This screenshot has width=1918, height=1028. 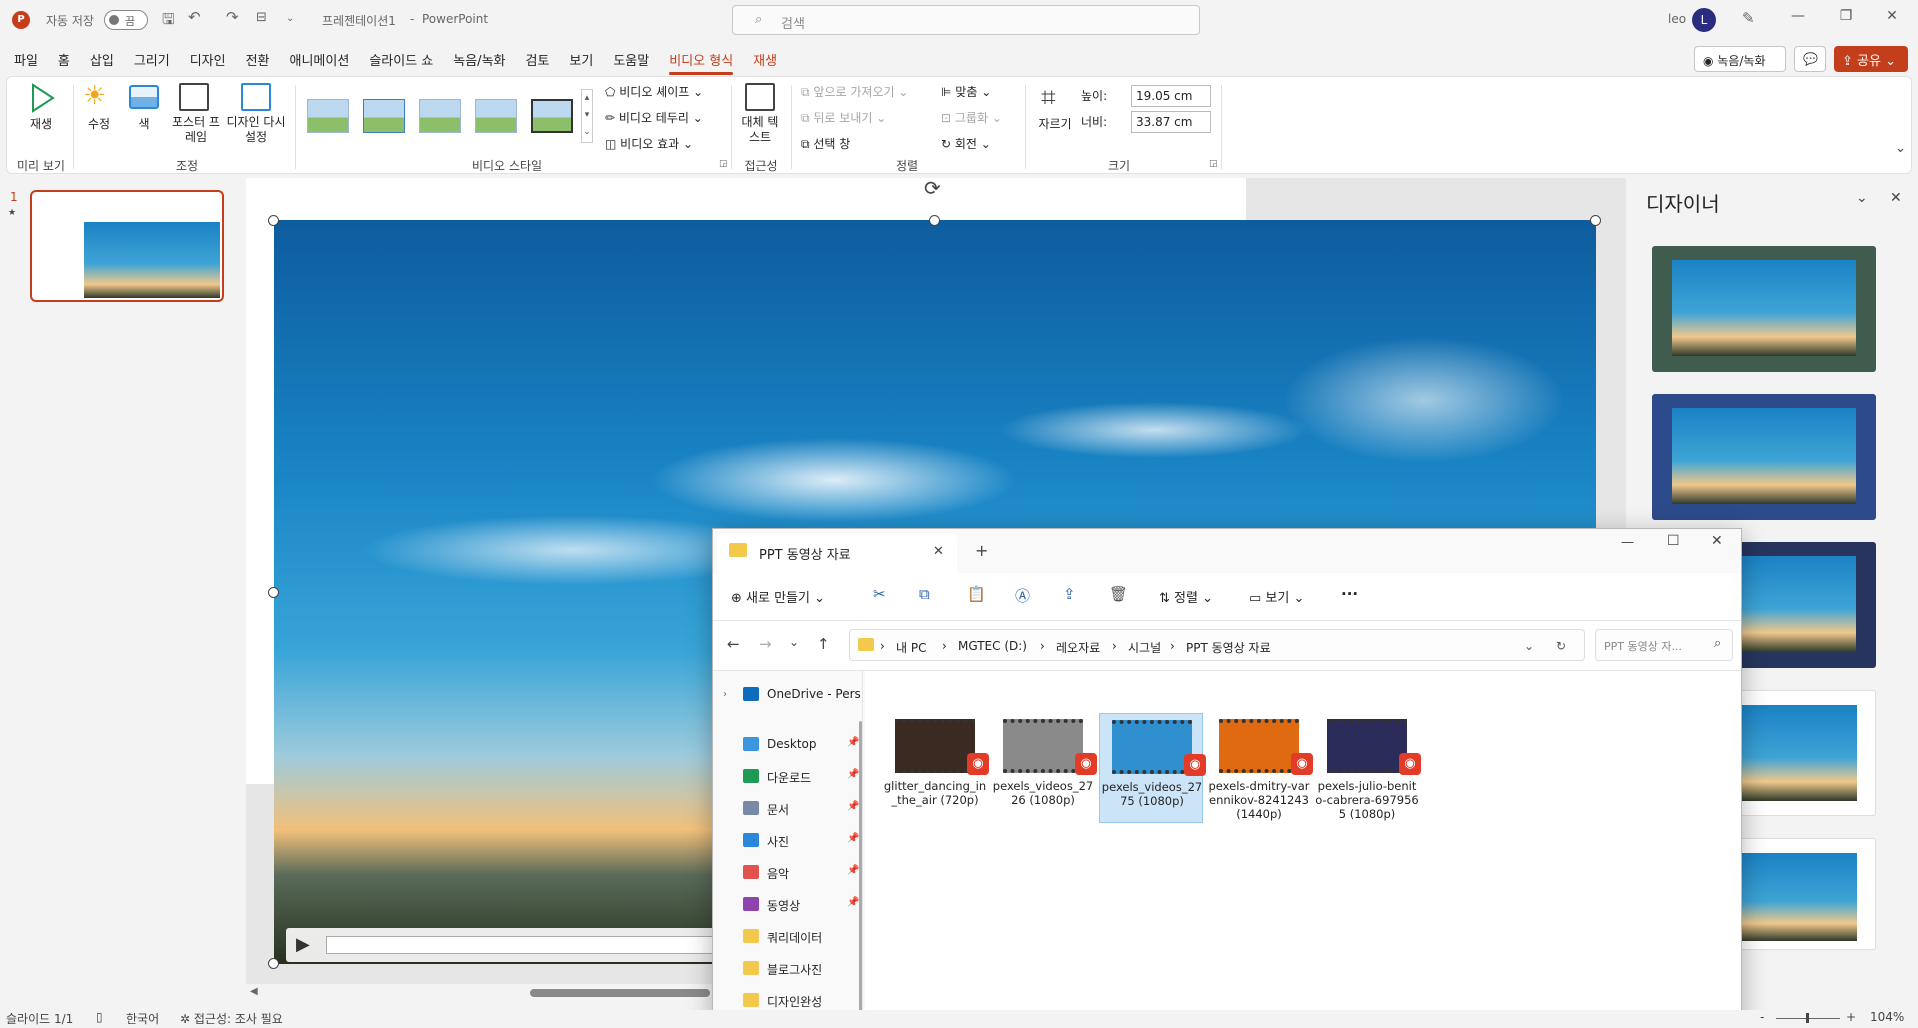 What do you see at coordinates (823, 644) in the screenshot?
I see `up-icon: ↑` at bounding box center [823, 644].